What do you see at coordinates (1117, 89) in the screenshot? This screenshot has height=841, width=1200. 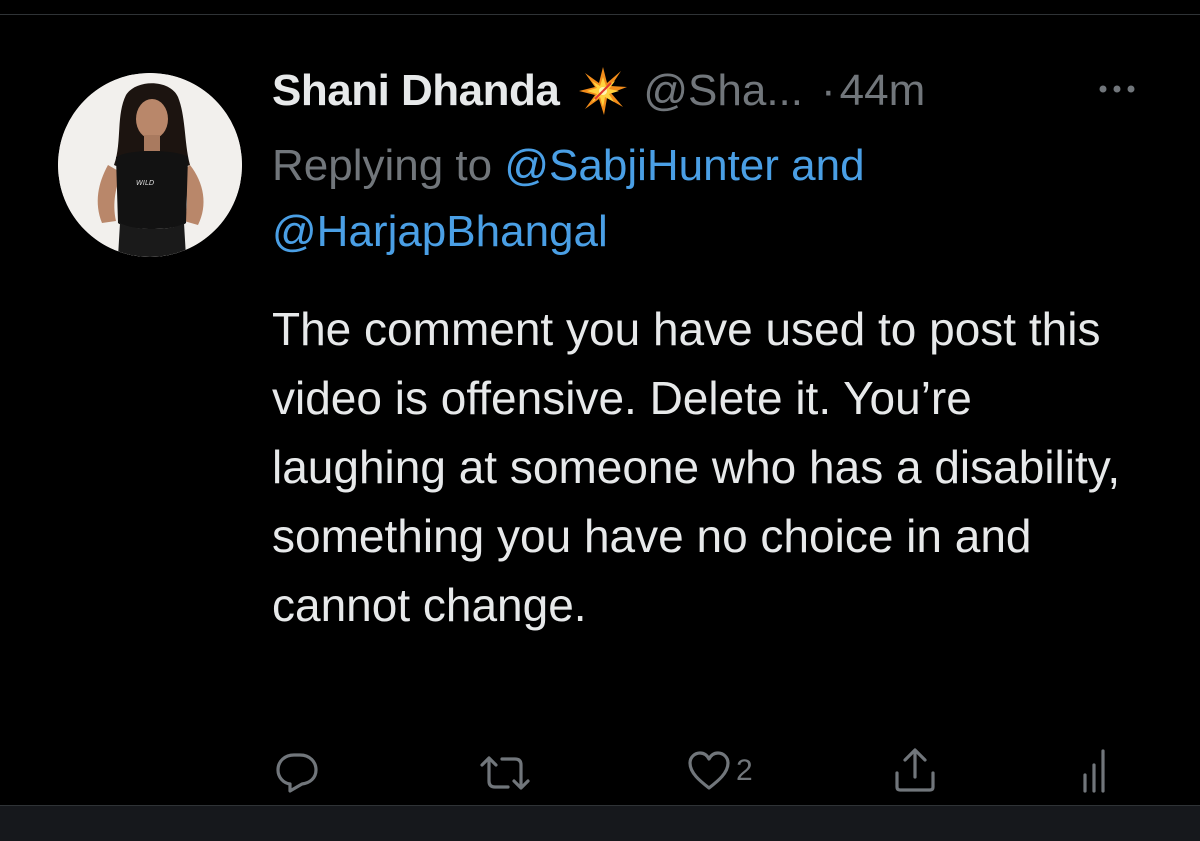 I see `more-options-icon` at bounding box center [1117, 89].